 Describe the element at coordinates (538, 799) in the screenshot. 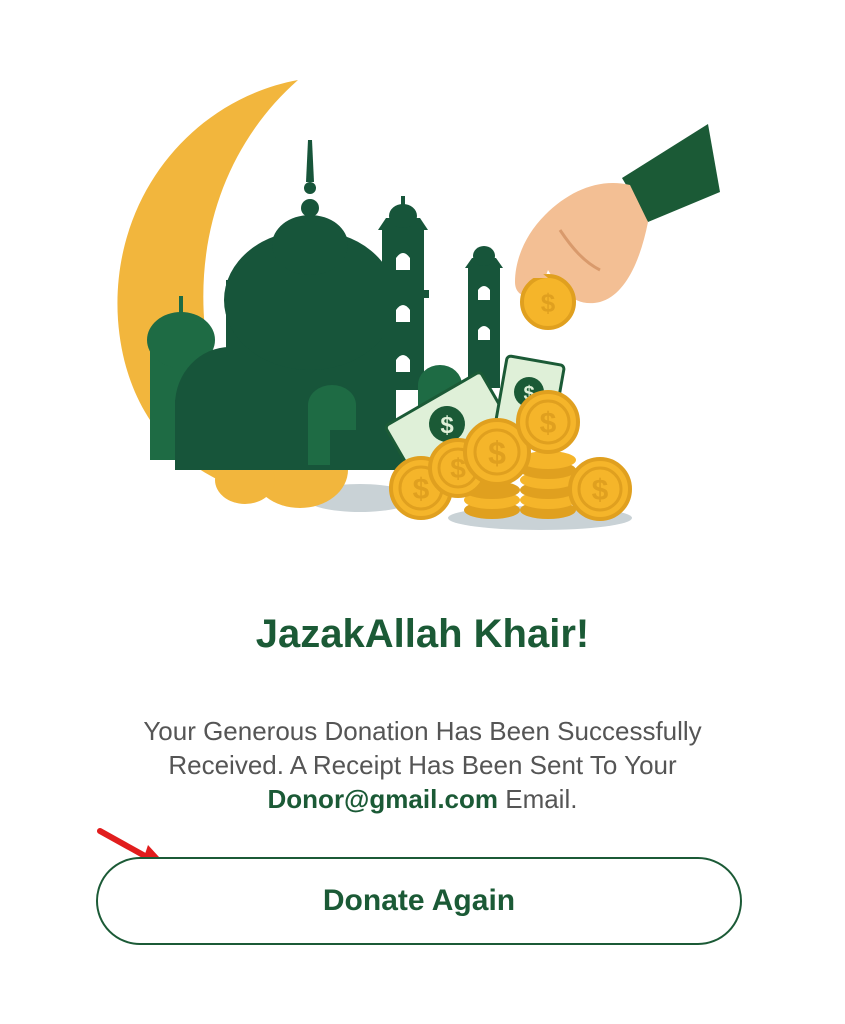

I see `message-email-suffix: Email.` at that location.